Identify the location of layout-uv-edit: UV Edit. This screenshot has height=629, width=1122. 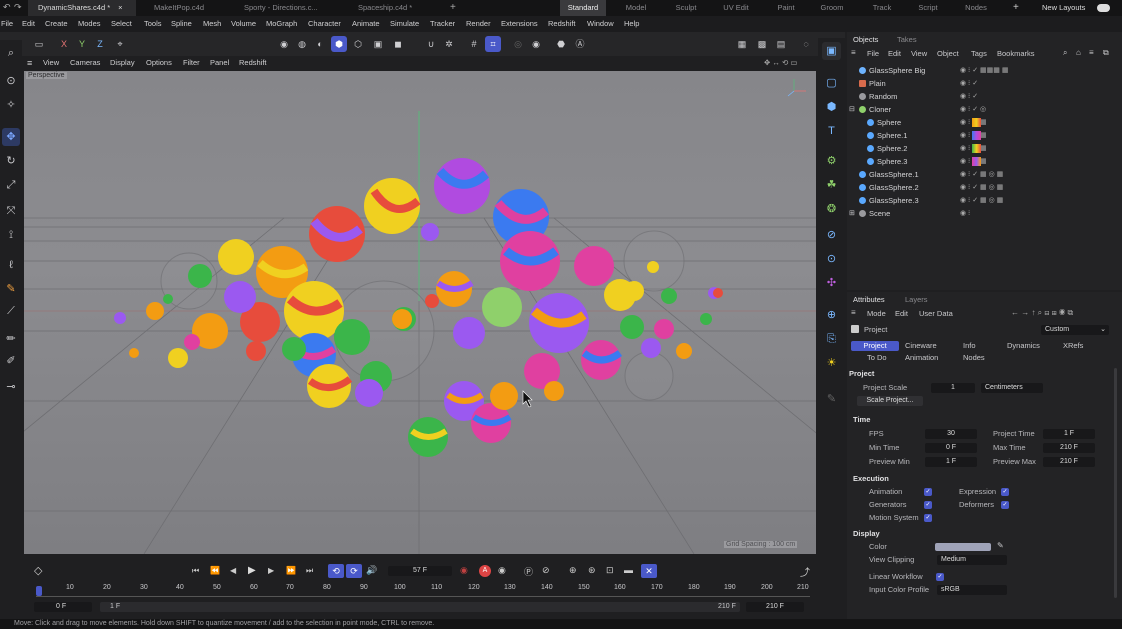
(736, 8).